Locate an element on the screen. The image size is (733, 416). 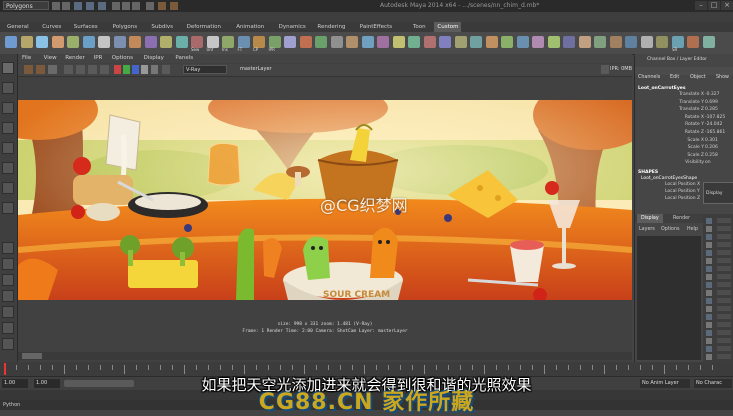
last-tool-icon is located at coordinates (8, 208).